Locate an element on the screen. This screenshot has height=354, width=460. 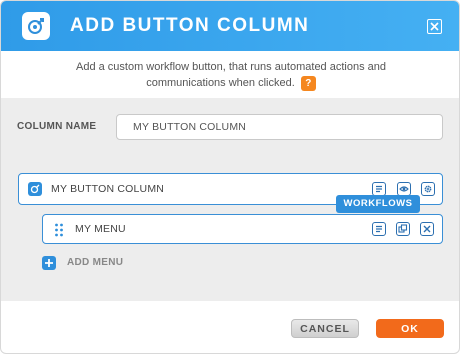
cancel-button: CANCEL is located at coordinates (325, 328).